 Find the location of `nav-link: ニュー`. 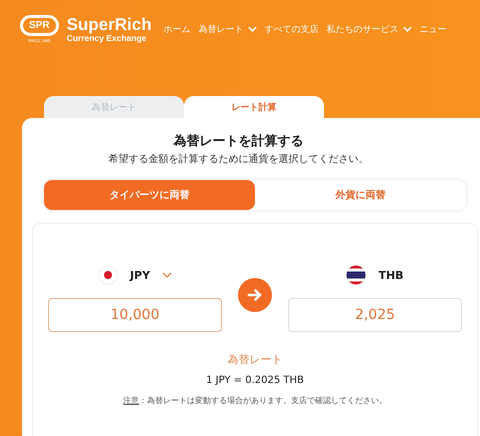

nav-link: ニュー is located at coordinates (433, 29).